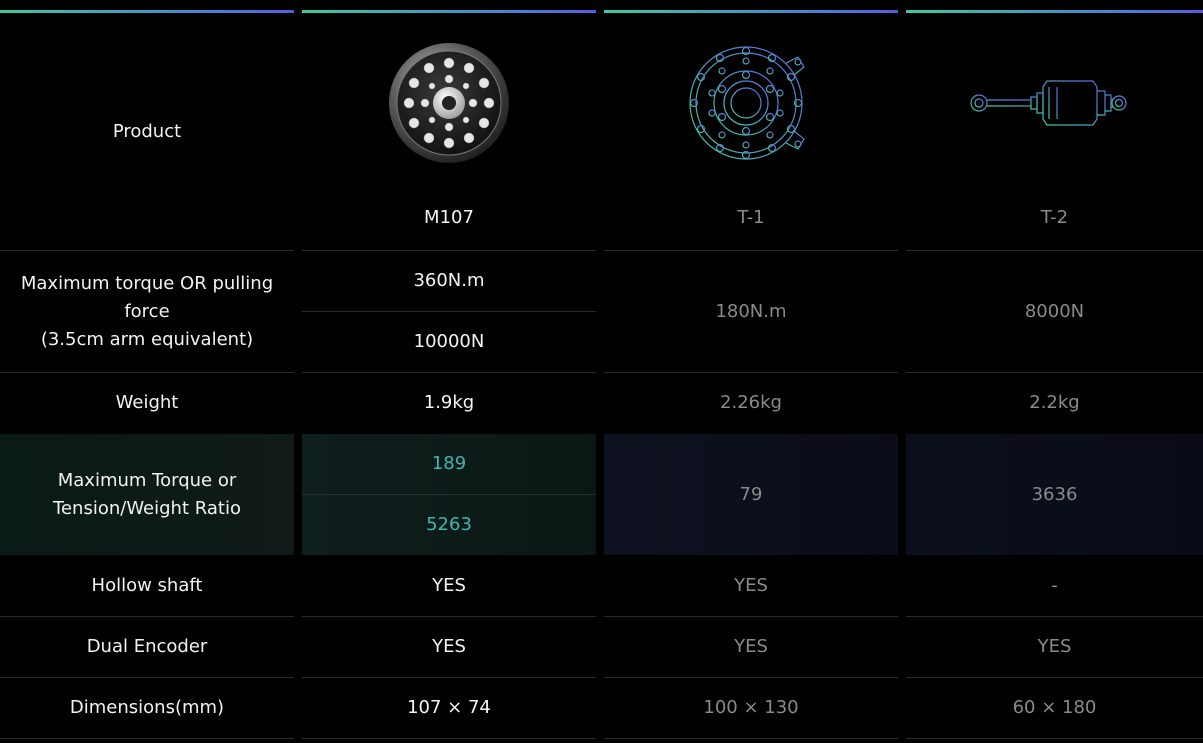 The width and height of the screenshot is (1203, 743). Describe the element at coordinates (147, 585) in the screenshot. I see `hollow-label: Hollow shaft` at that location.